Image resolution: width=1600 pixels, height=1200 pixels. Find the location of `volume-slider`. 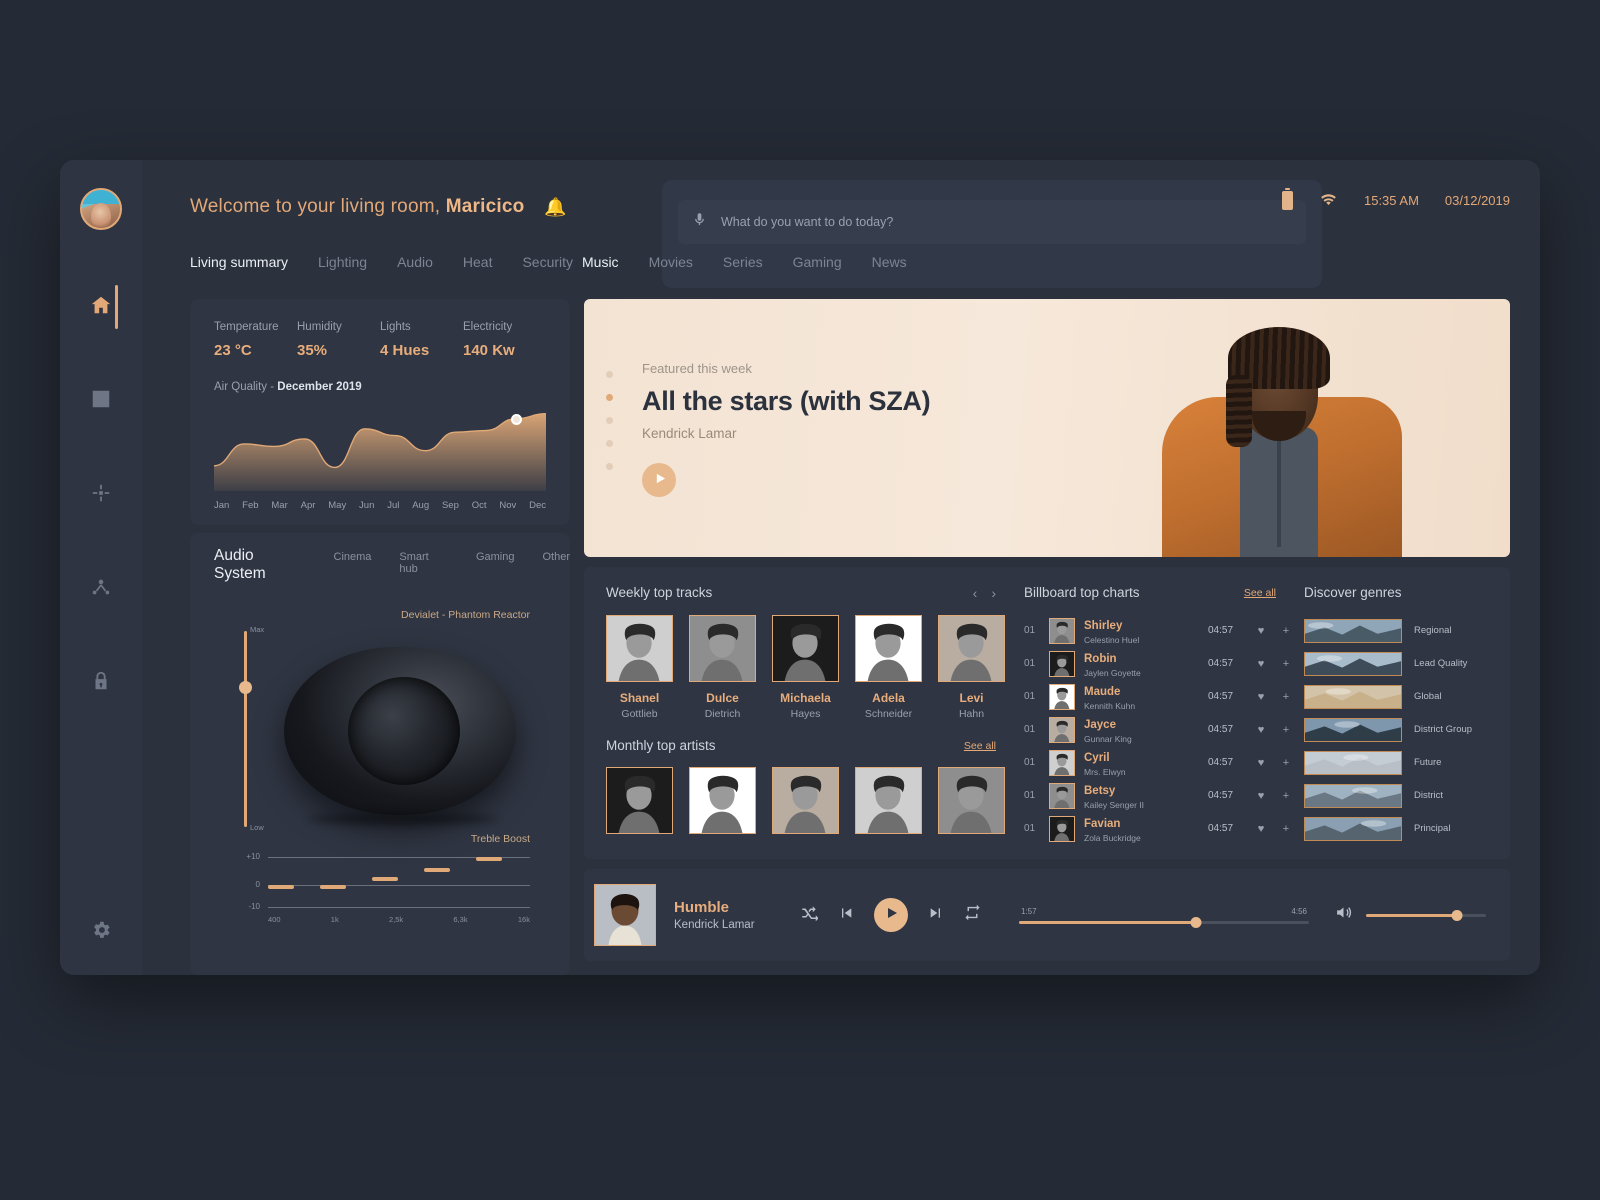

volume-slider is located at coordinates (245, 729).